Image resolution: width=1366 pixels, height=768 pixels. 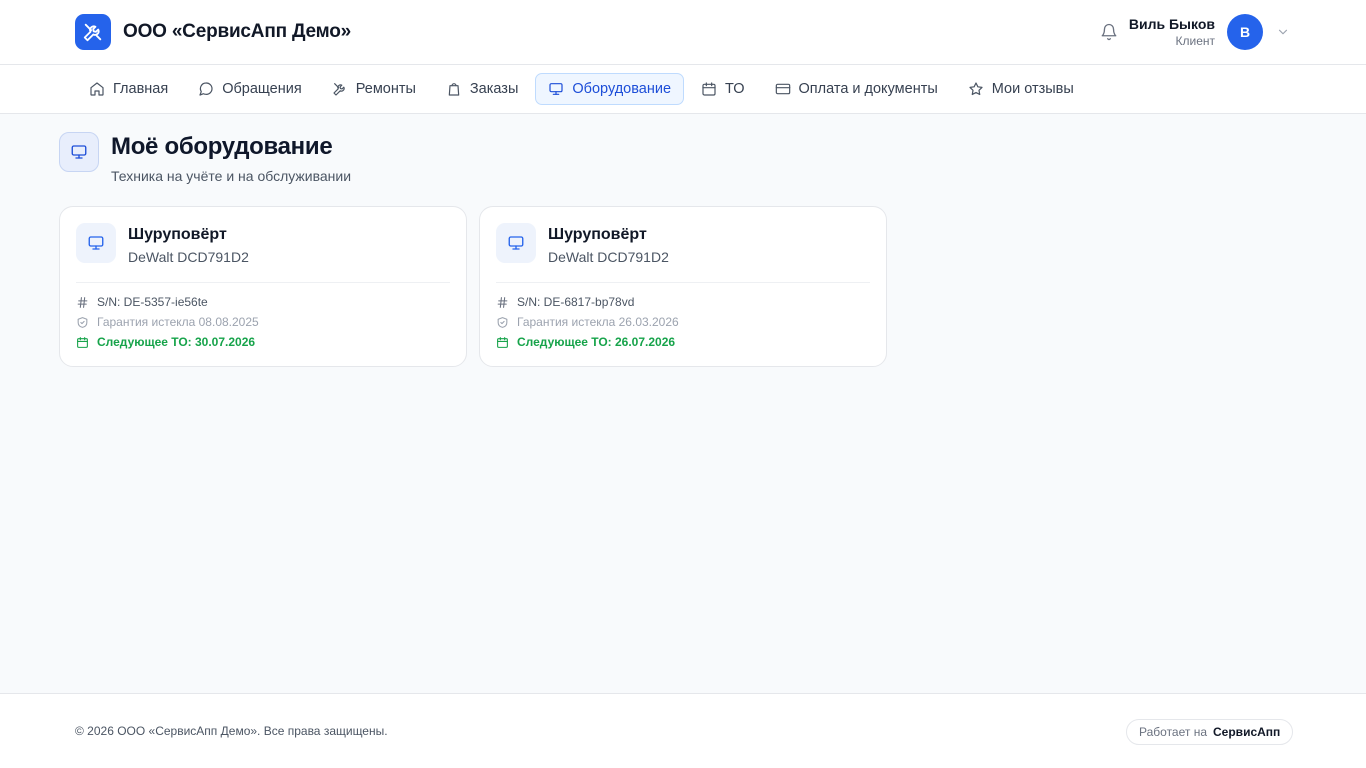 What do you see at coordinates (1171, 24) in the screenshot?
I see `user-name: Виль Быков` at bounding box center [1171, 24].